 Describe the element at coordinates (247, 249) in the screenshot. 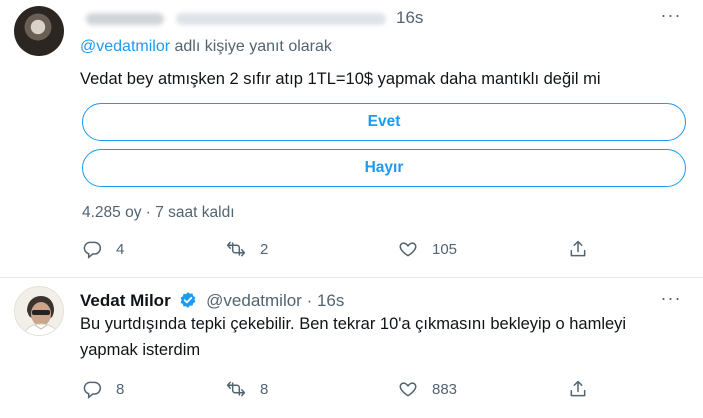

I see `retweet-button: 2` at that location.